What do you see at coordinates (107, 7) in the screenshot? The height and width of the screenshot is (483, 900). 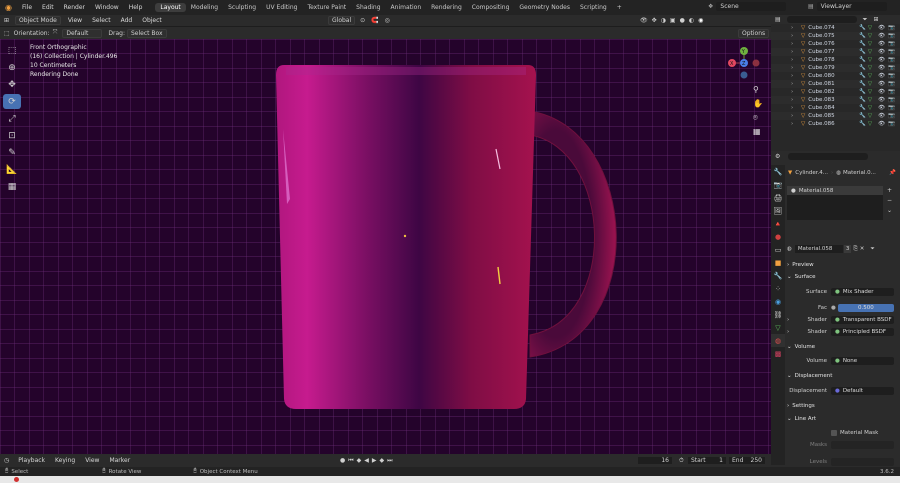 I see `menu-window: Window` at bounding box center [107, 7].